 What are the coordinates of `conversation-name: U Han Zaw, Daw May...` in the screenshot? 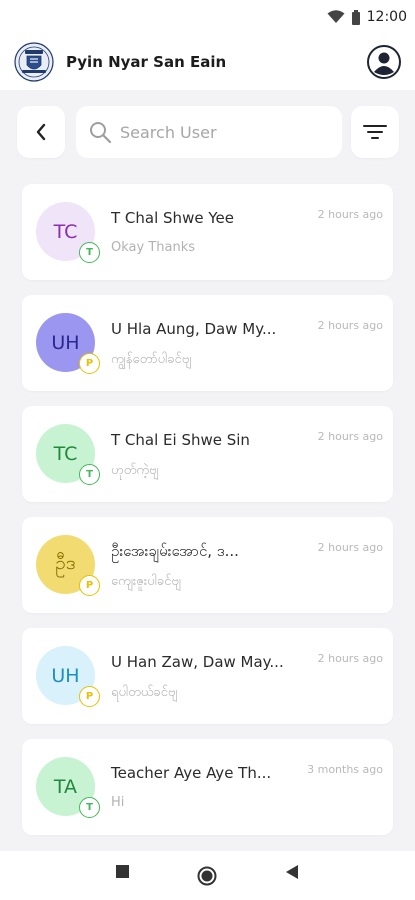 It's located at (197, 662).